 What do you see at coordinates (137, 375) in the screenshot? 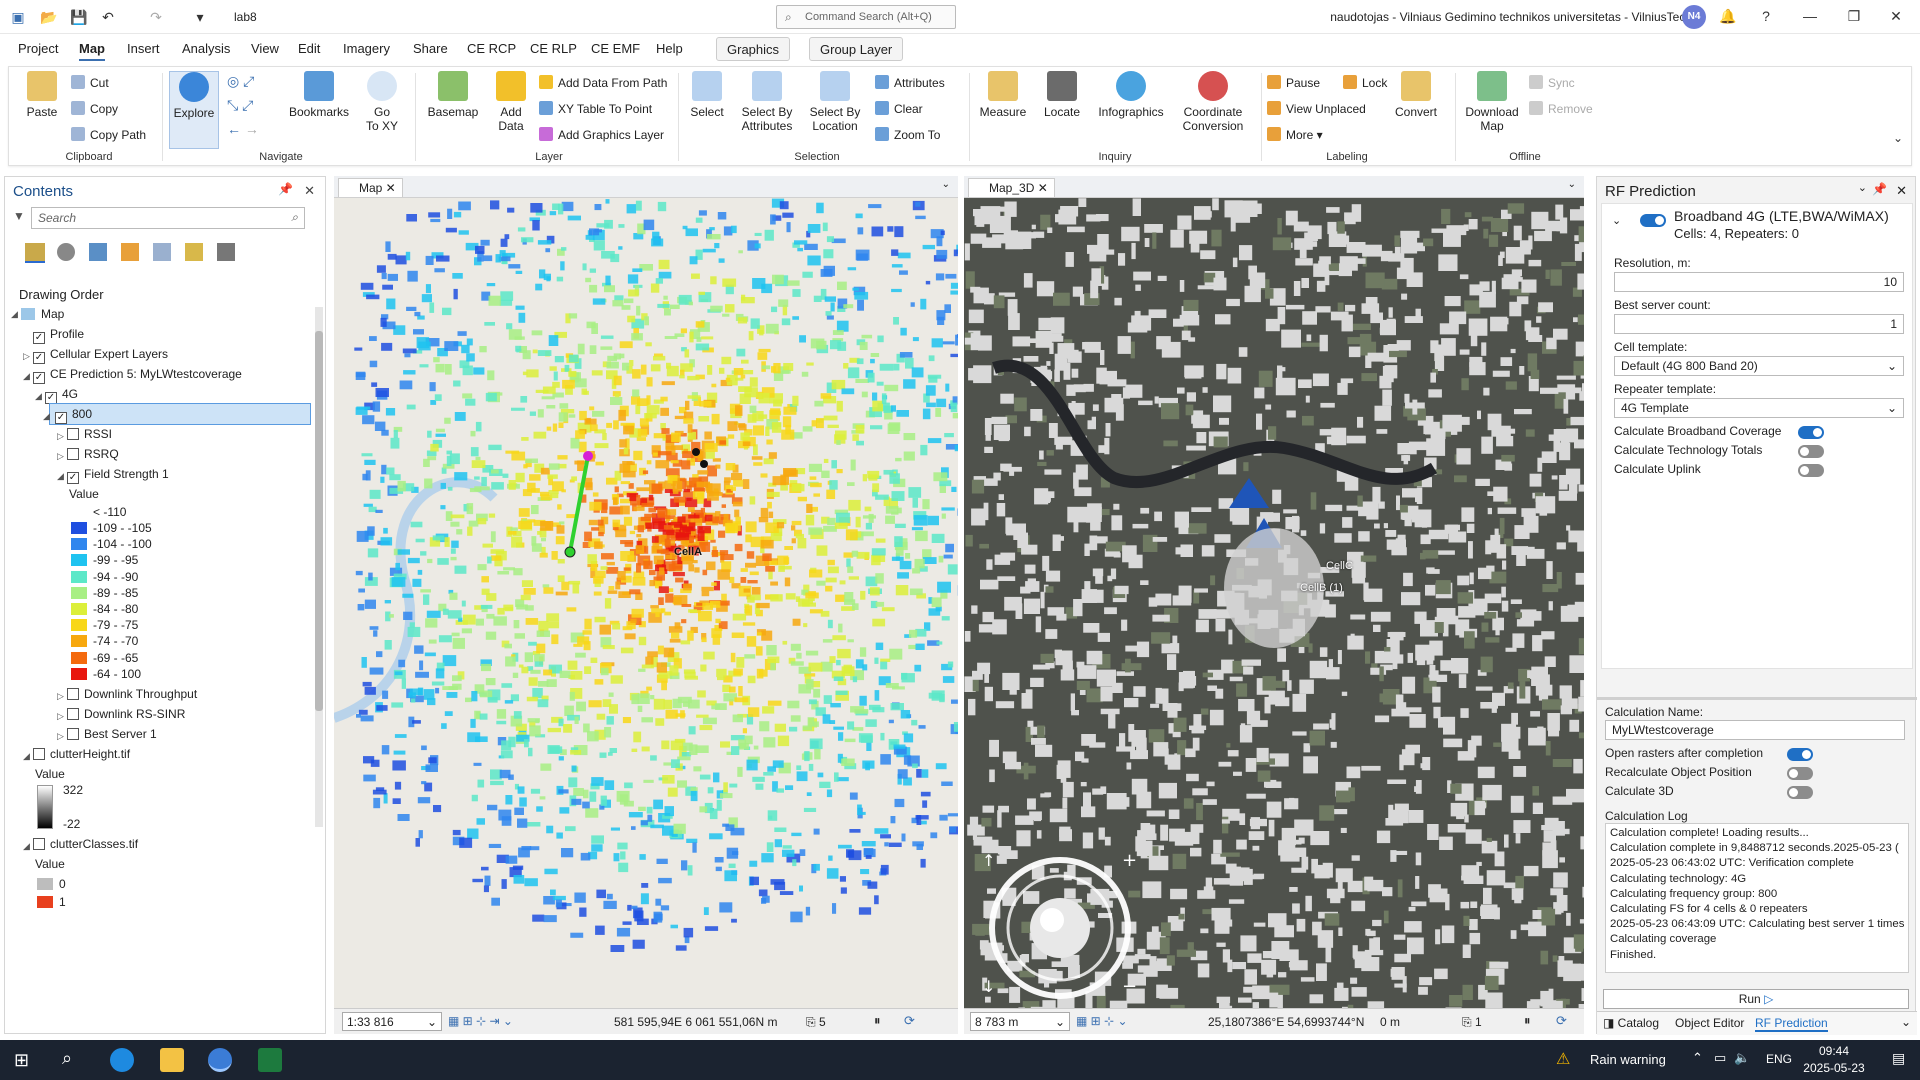
I see `layer-ce-prediction: ✓ CE Prediction 5: MyLWtestcoverage` at bounding box center [137, 375].